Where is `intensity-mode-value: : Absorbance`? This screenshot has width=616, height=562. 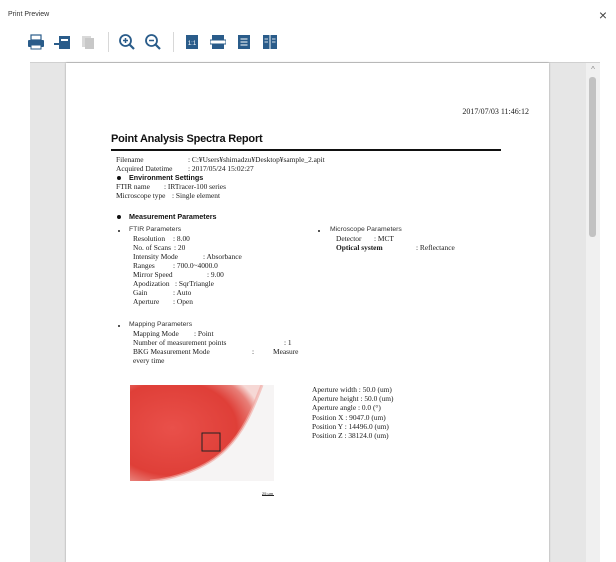
intensity-mode-value: : Absorbance is located at coordinates (222, 256).